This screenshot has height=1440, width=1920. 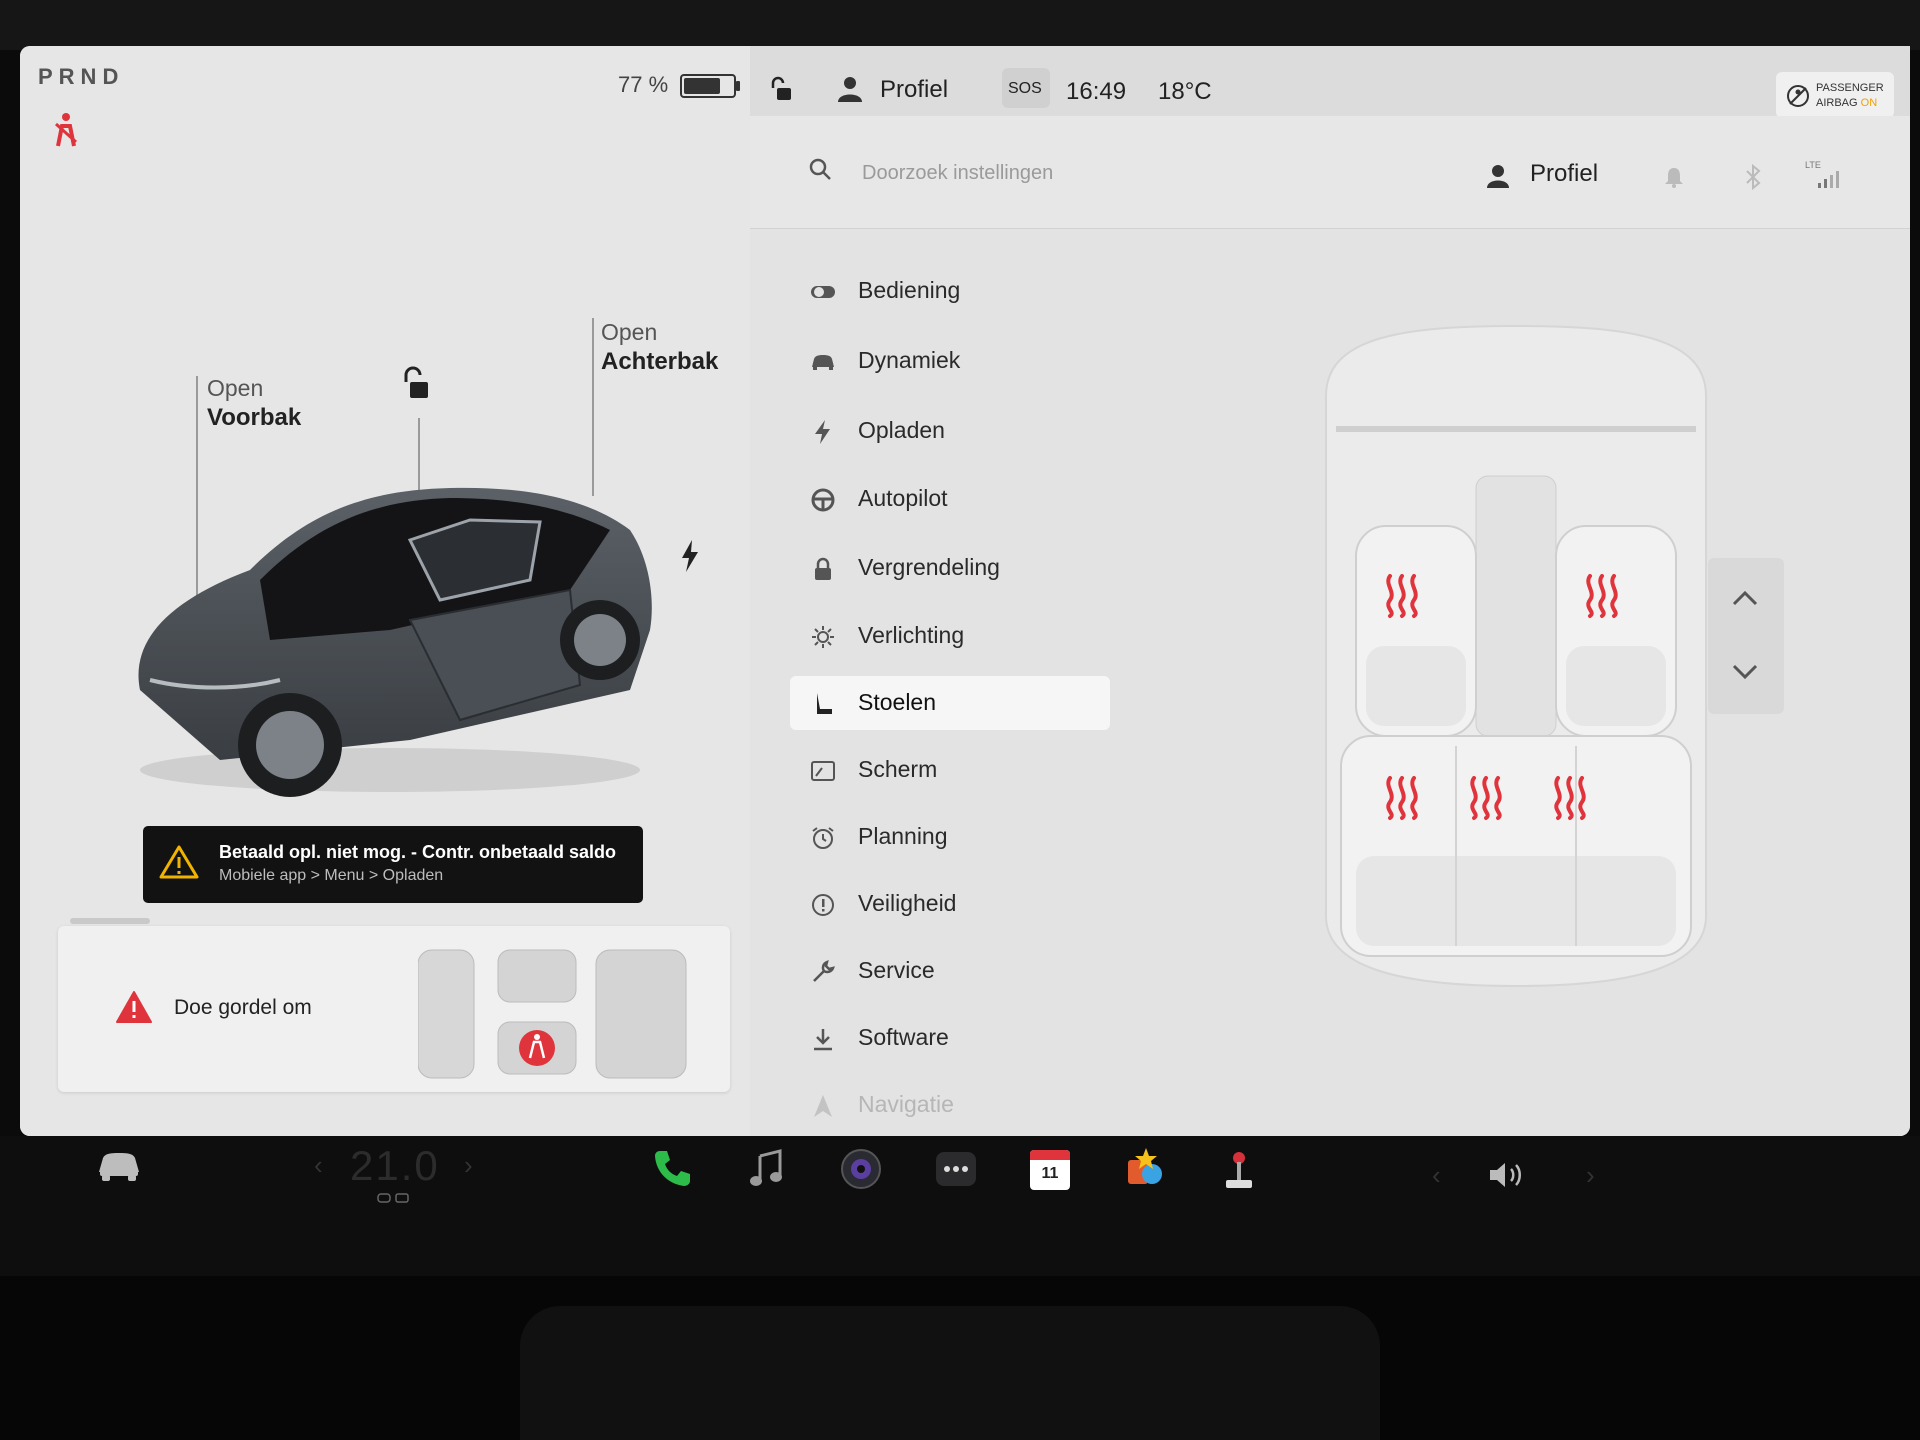 What do you see at coordinates (823, 771) in the screenshot?
I see `screen-icon` at bounding box center [823, 771].